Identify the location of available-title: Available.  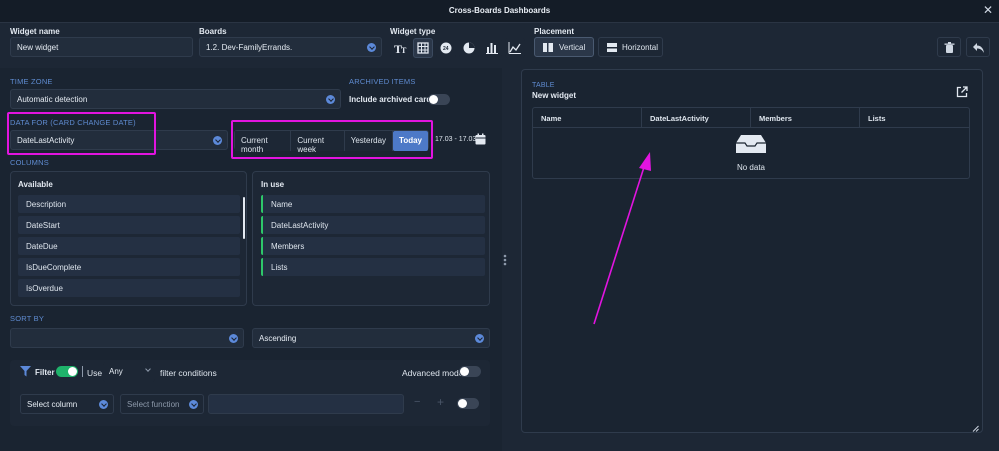
(35, 184).